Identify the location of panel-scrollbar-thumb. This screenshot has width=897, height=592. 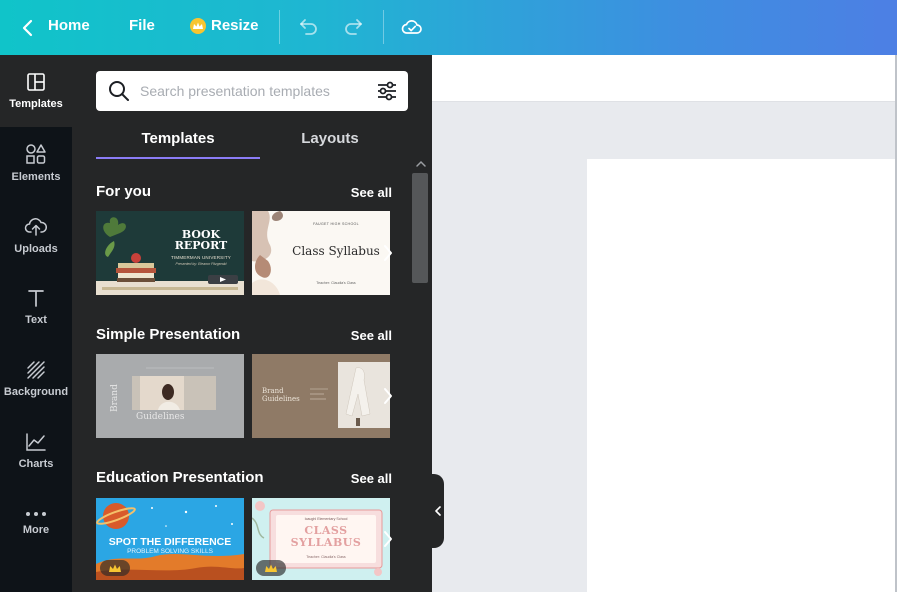
(420, 228).